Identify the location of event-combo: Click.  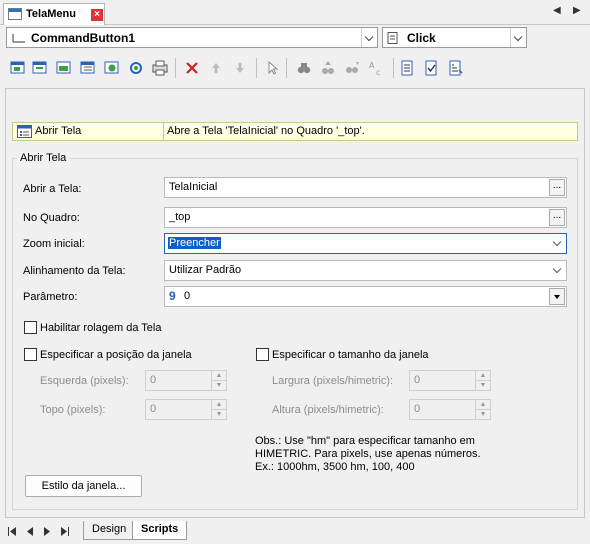
(454, 37).